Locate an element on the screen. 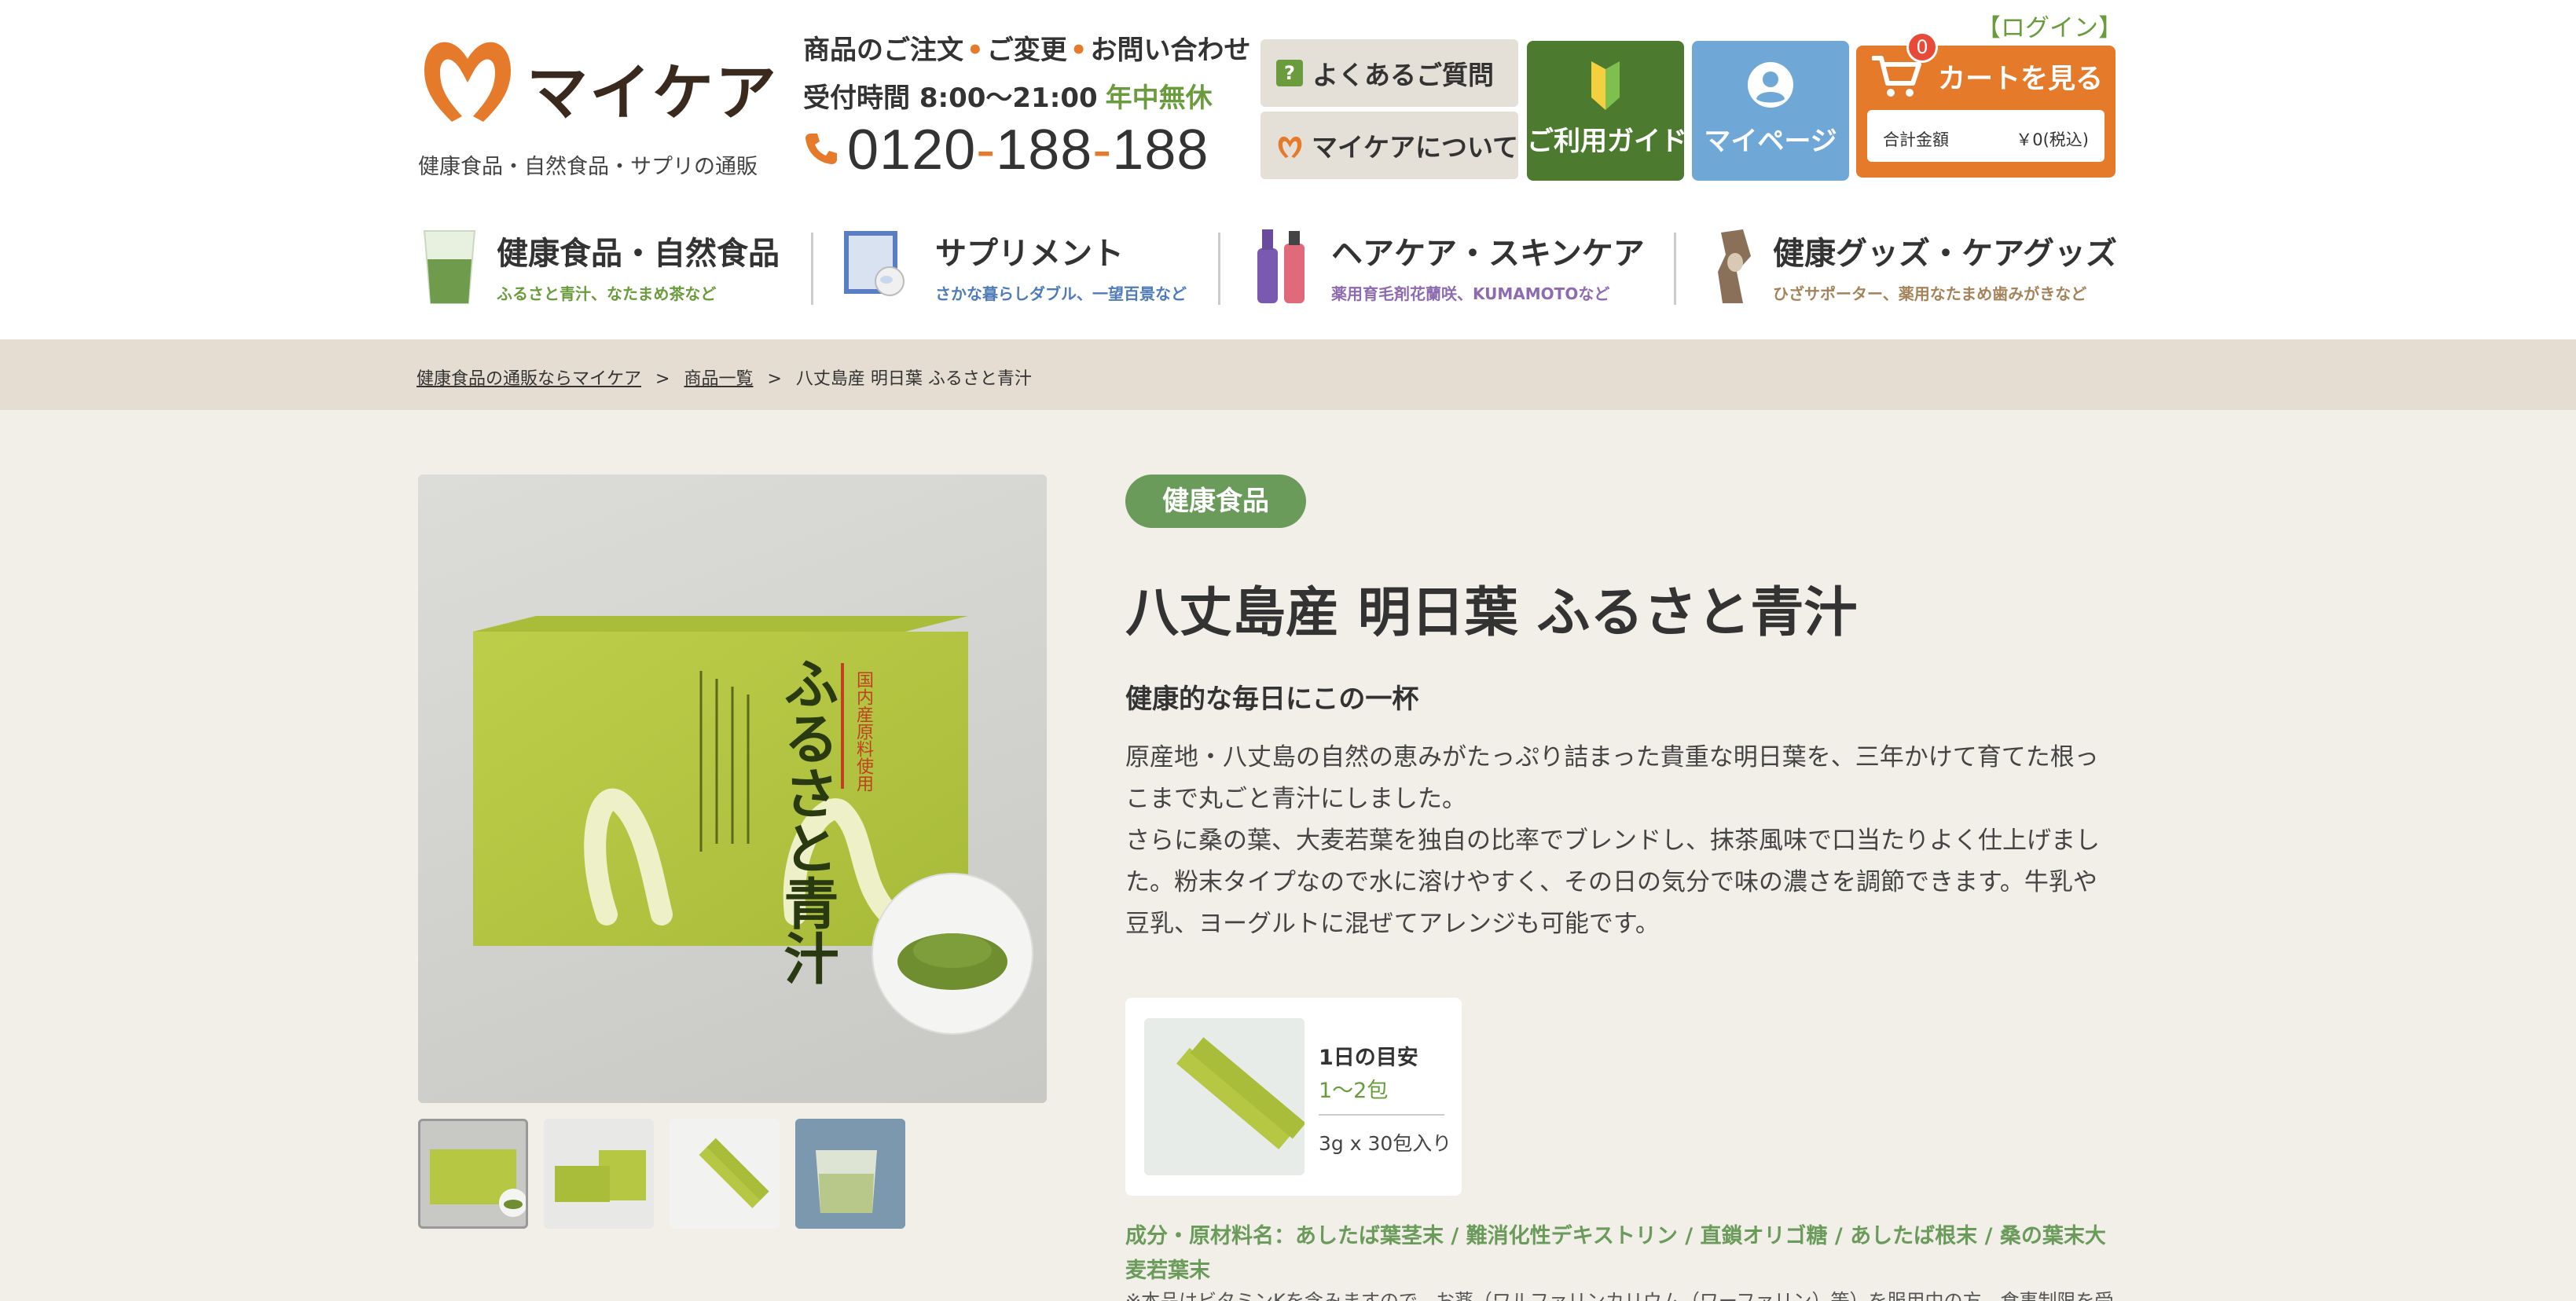 The height and width of the screenshot is (1301, 2576). category-subtitle: ふるさと青汁、なたまめ茶など is located at coordinates (607, 293).